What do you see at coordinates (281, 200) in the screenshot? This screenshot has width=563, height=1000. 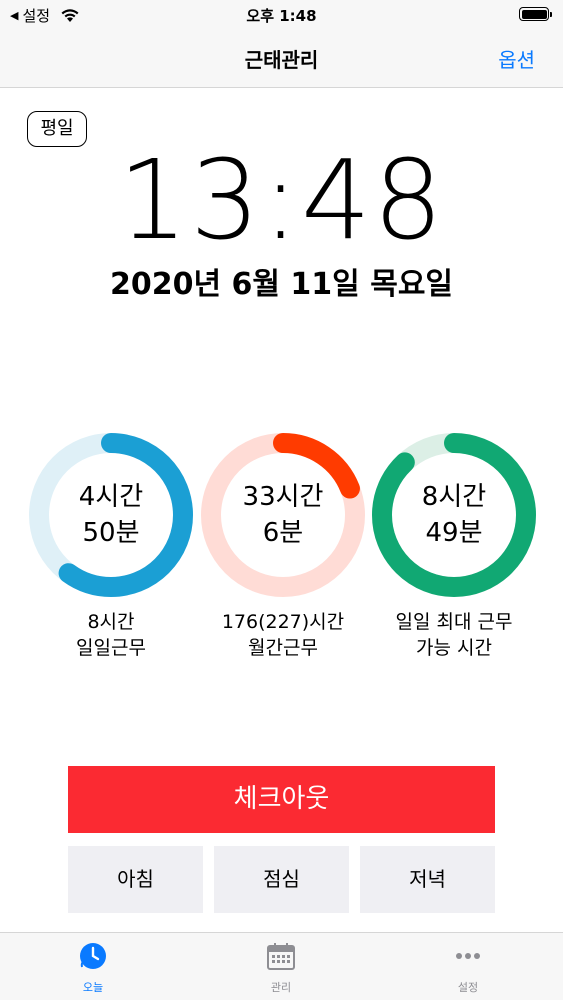 I see `clock-display: 13:48` at bounding box center [281, 200].